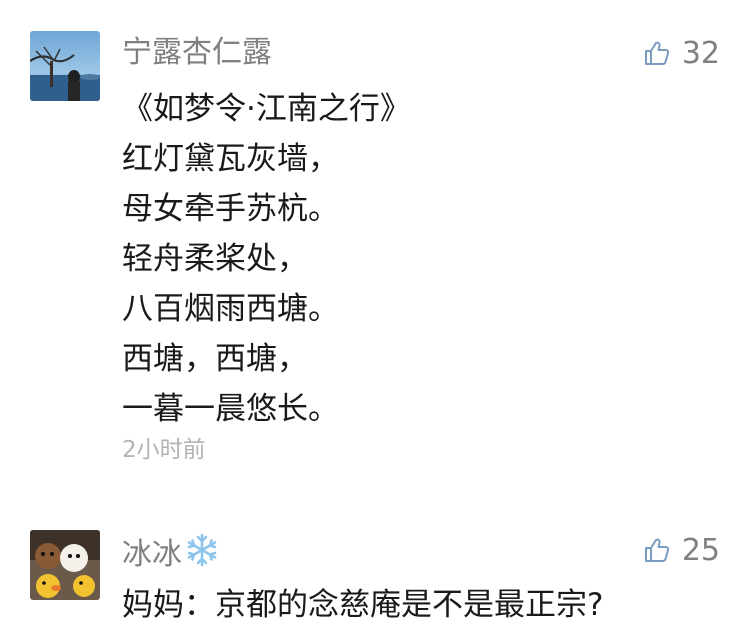 Image resolution: width=750 pixels, height=631 pixels. What do you see at coordinates (700, 550) in the screenshot?
I see `like-count: 25` at bounding box center [700, 550].